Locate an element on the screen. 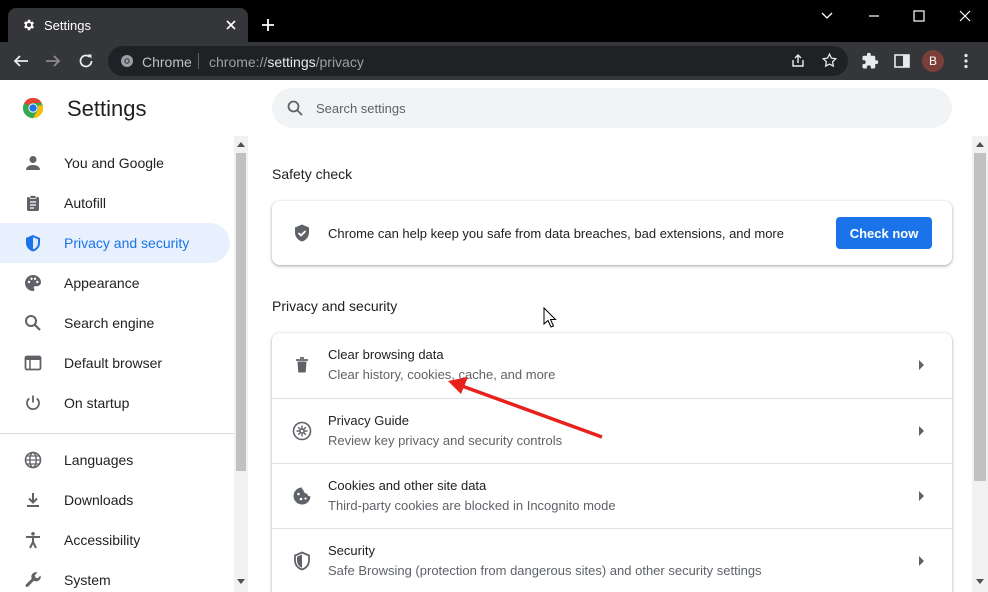  sidebar-item-appearance: Appearance is located at coordinates (115, 283).